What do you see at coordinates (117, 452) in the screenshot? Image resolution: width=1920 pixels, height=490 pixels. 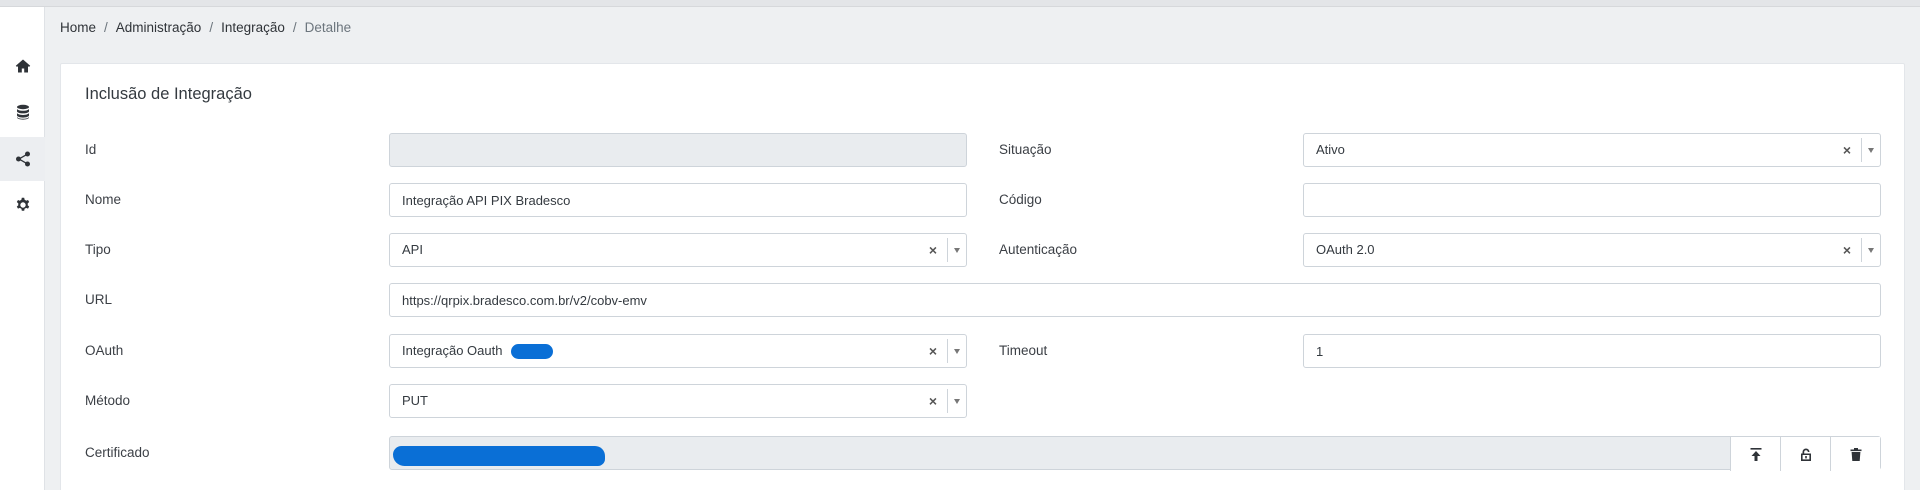 I see `certificado-label: Certificado` at bounding box center [117, 452].